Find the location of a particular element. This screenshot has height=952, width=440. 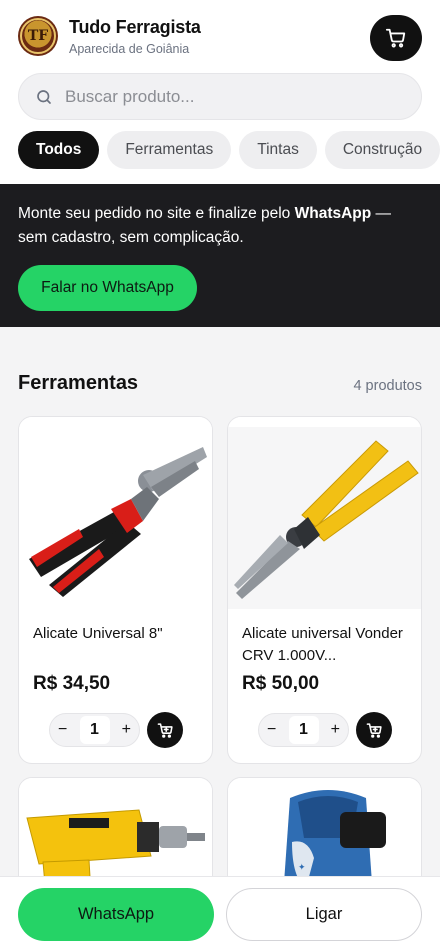

search-bar is located at coordinates (220, 96).